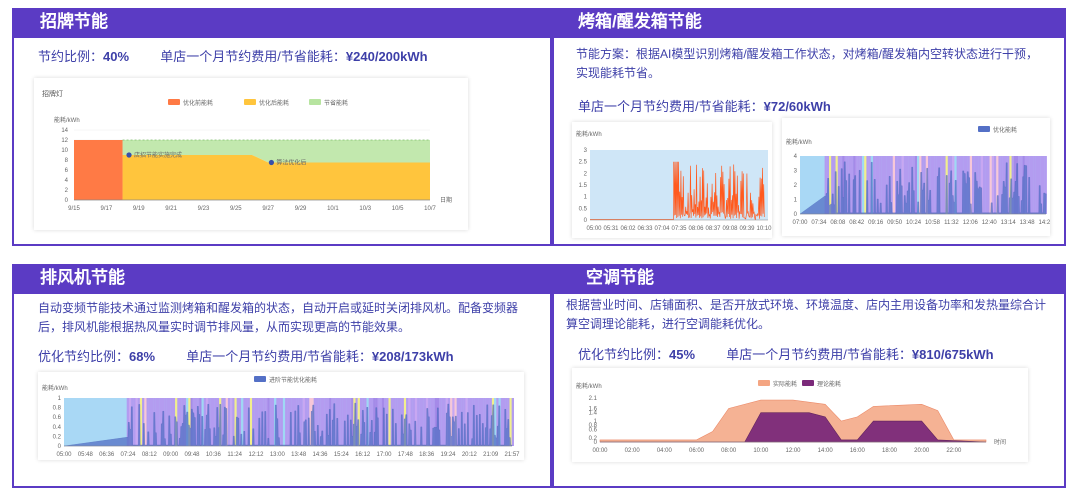 Image resolution: width=1080 pixels, height=499 pixels. I want to click on y-tick-label: 2.5, so click(583, 163).